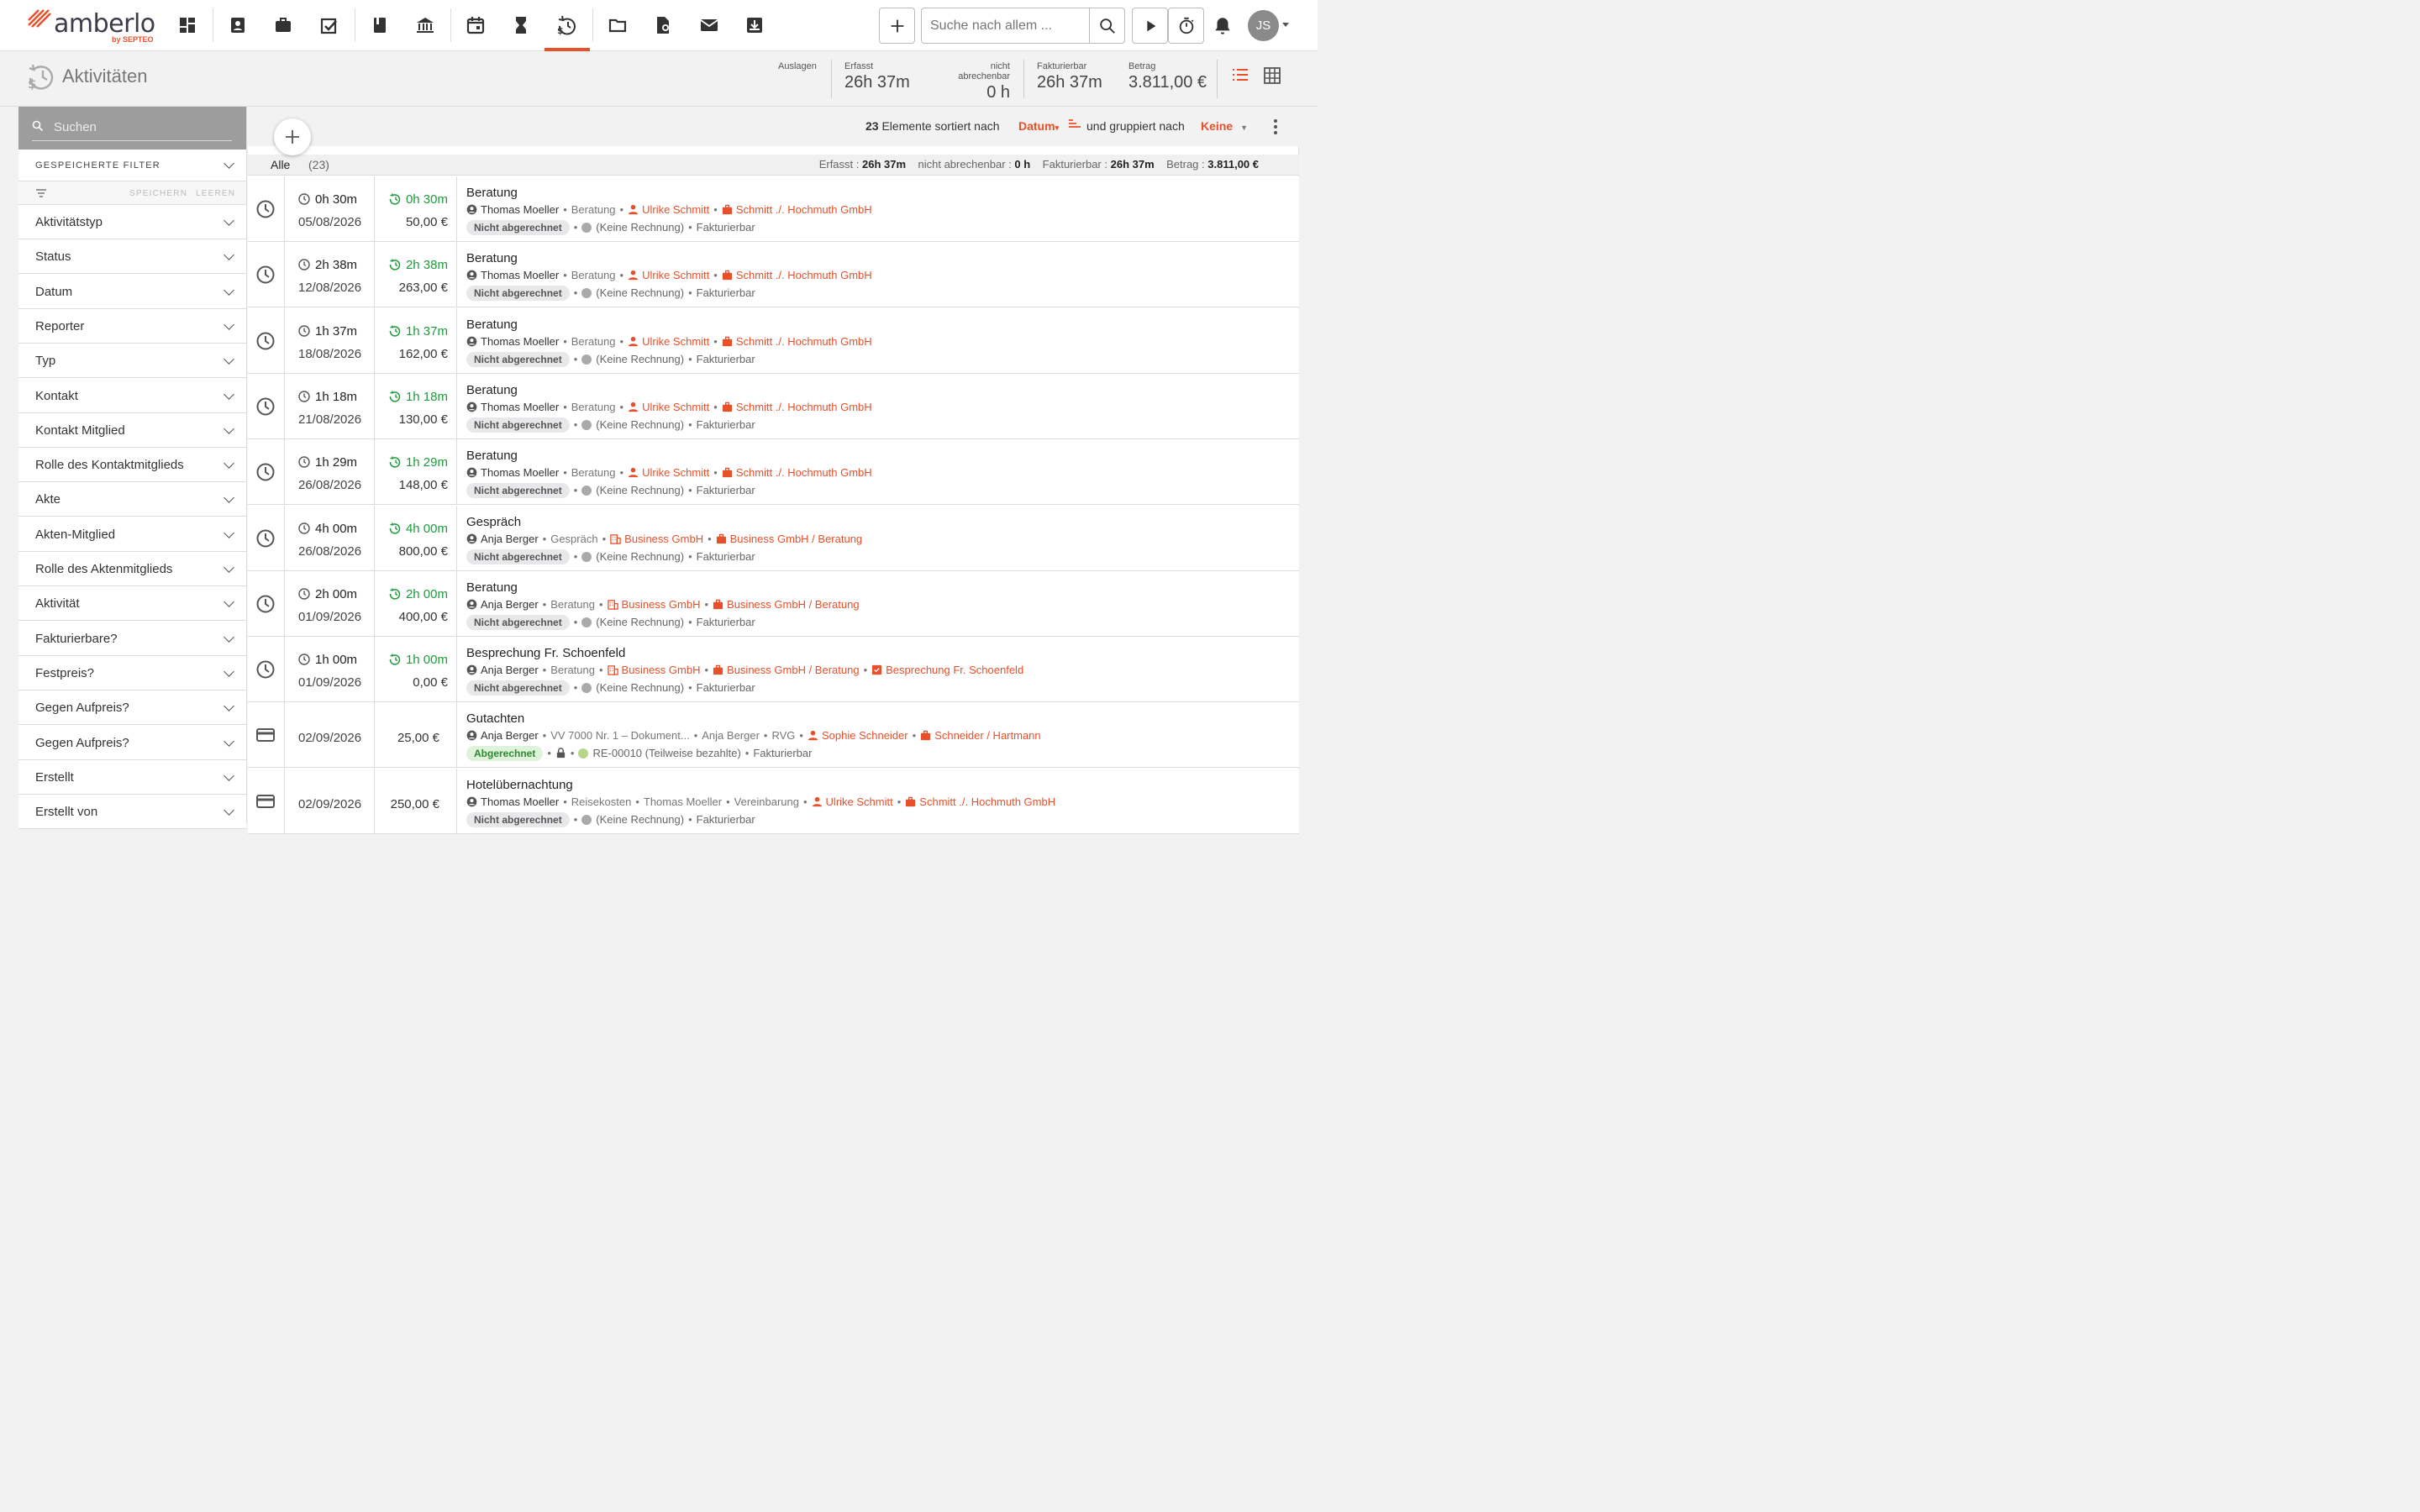  I want to click on sidebar-search-input, so click(142, 126).